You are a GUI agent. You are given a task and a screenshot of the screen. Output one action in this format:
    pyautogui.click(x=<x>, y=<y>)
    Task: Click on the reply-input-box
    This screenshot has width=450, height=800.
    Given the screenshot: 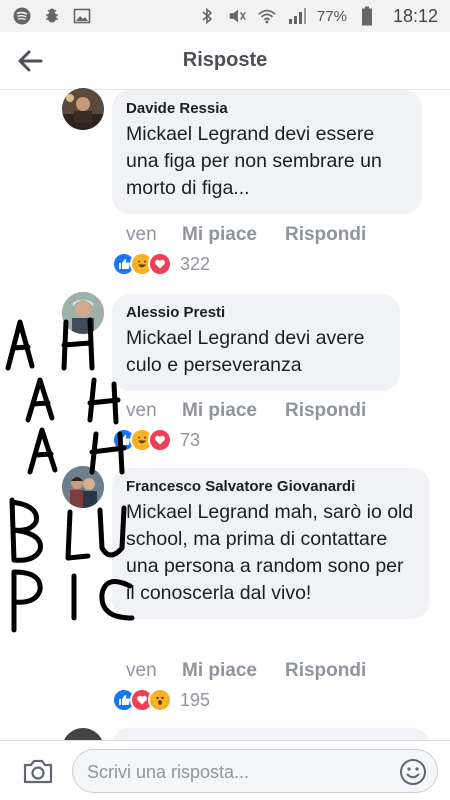 What is the action you would take?
    pyautogui.click(x=255, y=771)
    